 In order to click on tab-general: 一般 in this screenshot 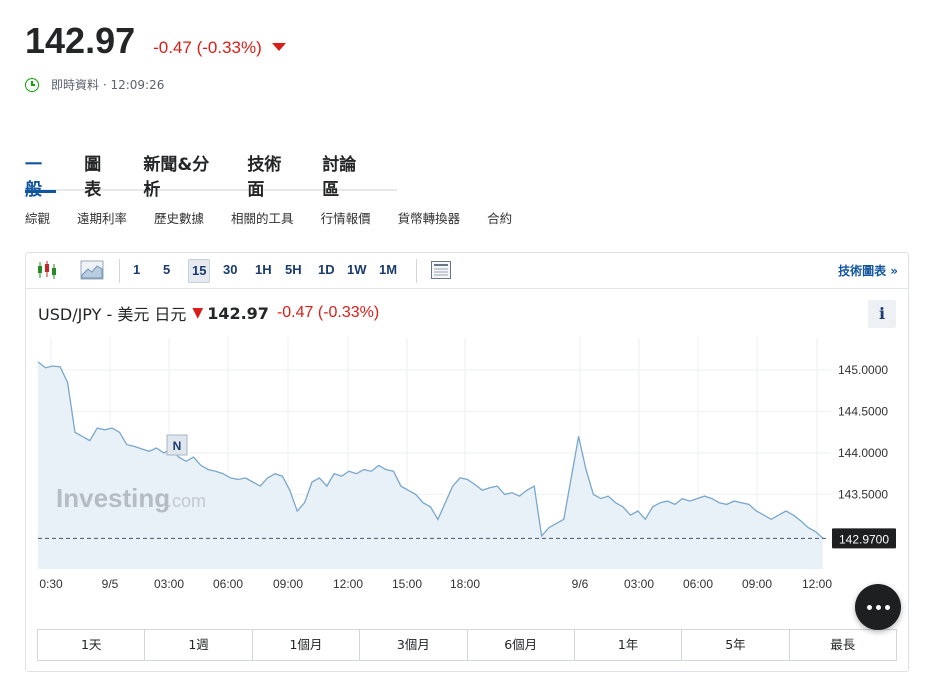, I will do `click(41, 173)`.